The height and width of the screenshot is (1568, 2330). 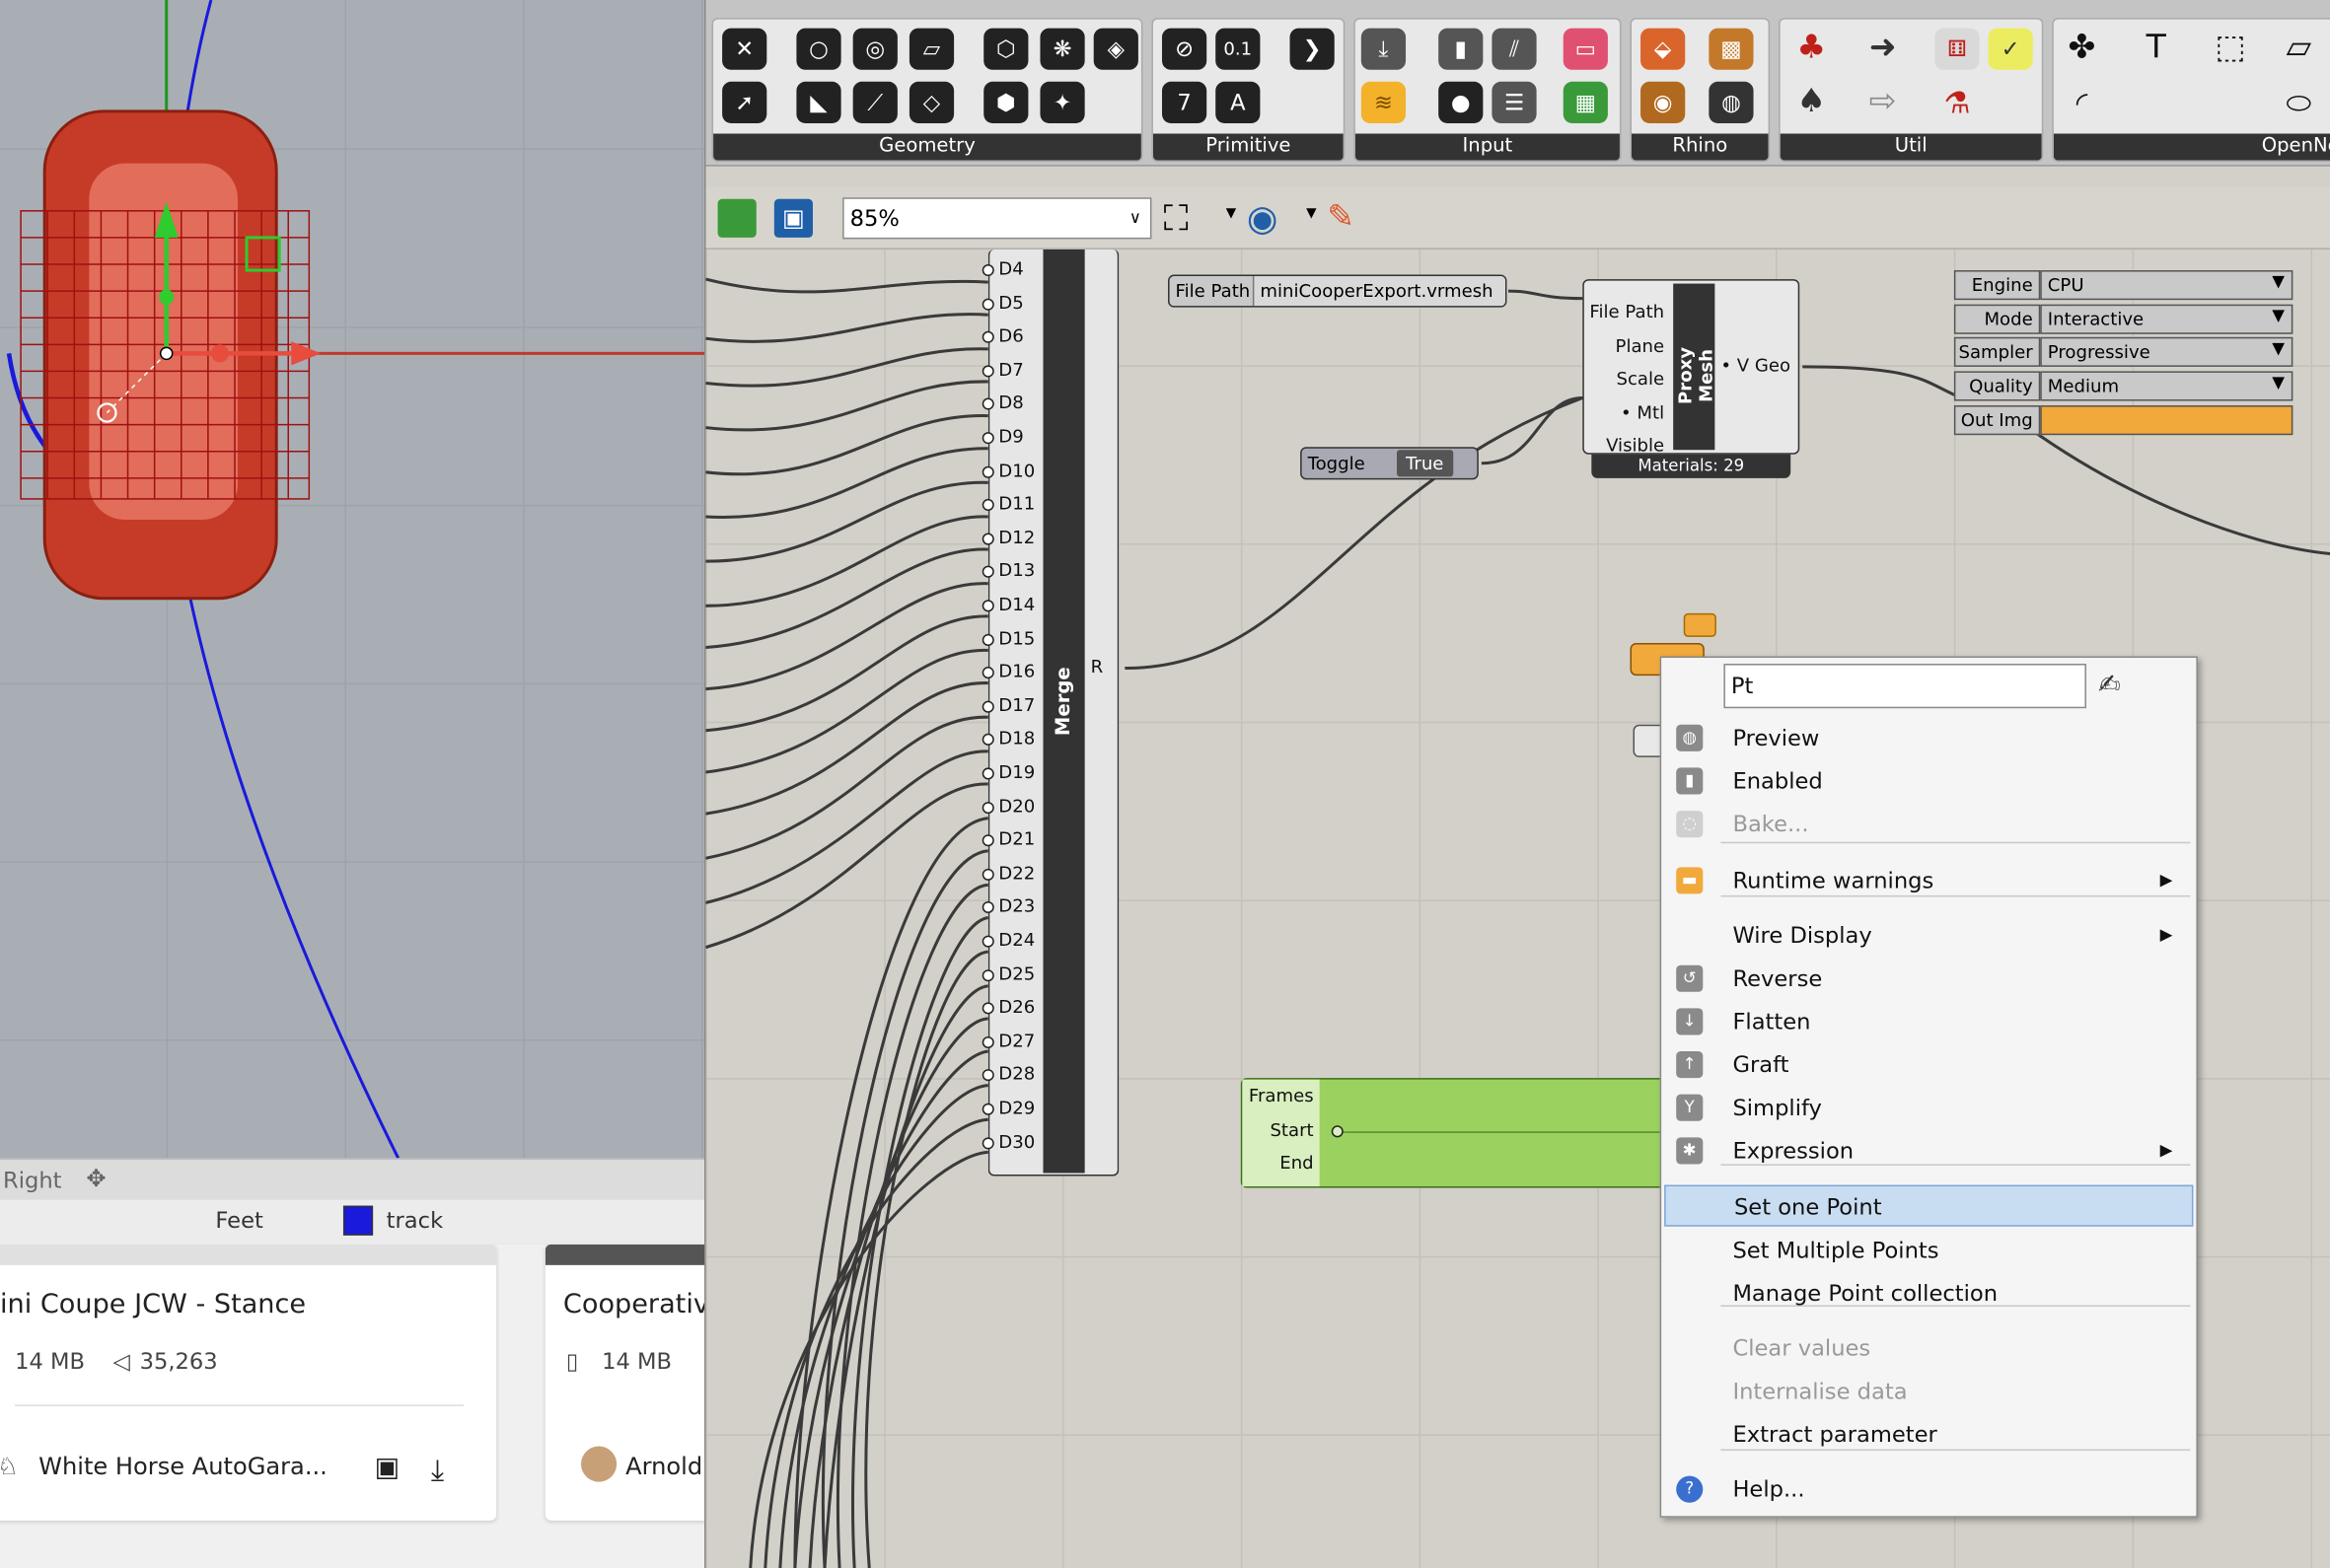 What do you see at coordinates (1929, 1434) in the screenshot?
I see `menu-item-extract-parameter: Extract parameter` at bounding box center [1929, 1434].